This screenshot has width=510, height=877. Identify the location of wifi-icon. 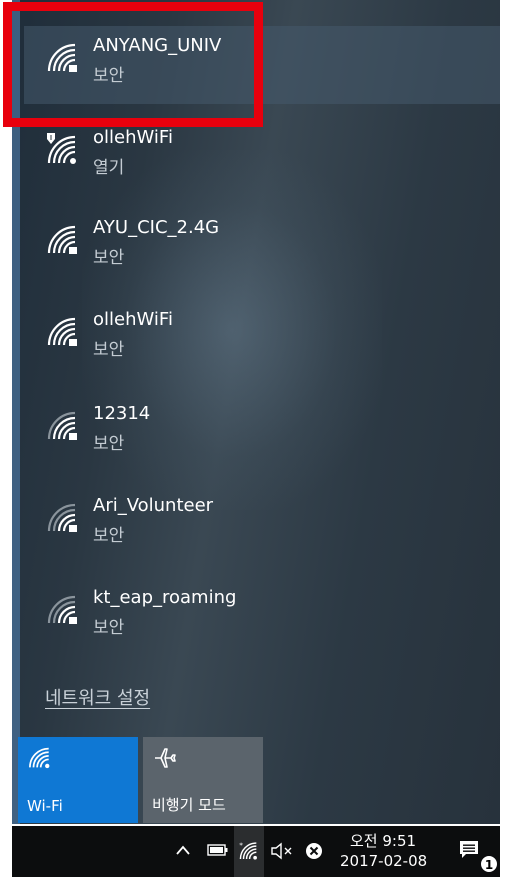
(39, 758).